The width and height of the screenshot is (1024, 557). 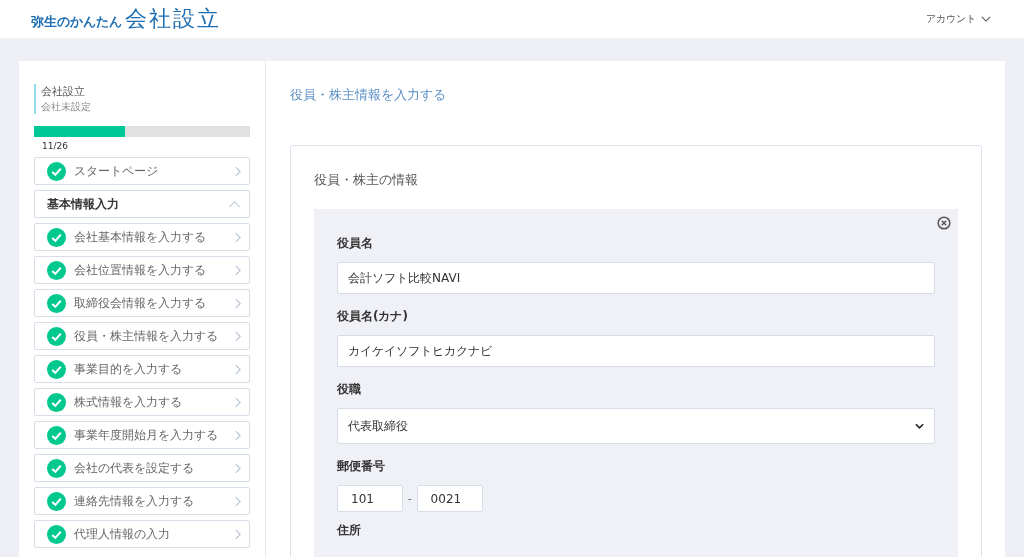 I want to click on step-item: 会社の代表を設定する, so click(x=142, y=468).